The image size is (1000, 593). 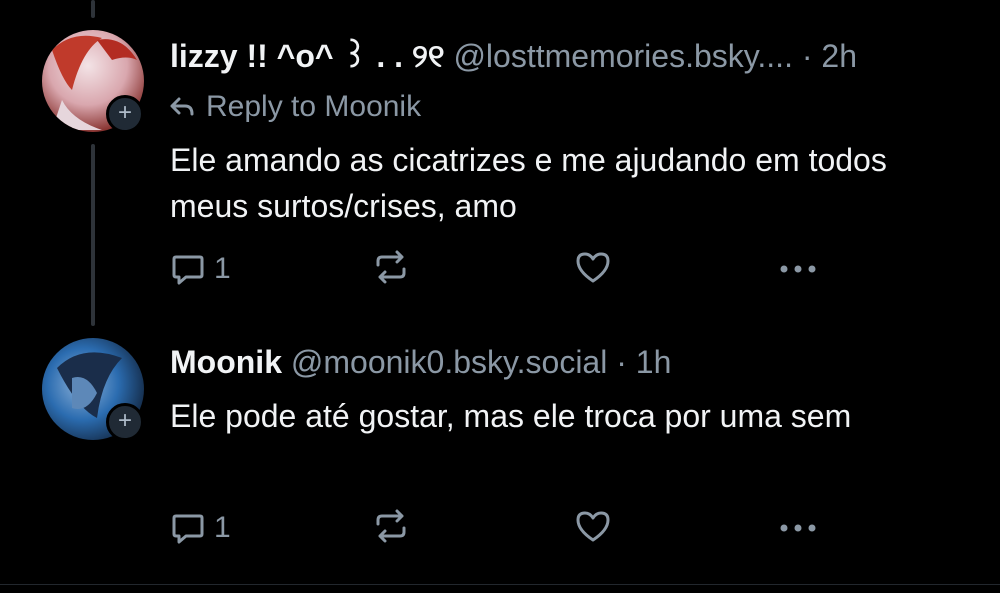 I want to click on display-name: Moonik, so click(x=226, y=362).